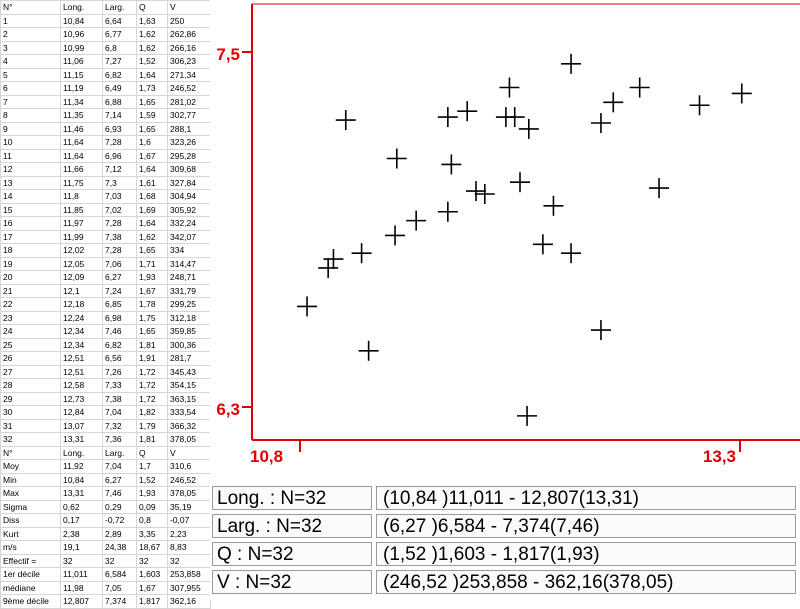 This screenshot has height=609, width=800. Describe the element at coordinates (30, 74) in the screenshot. I see `table-cell: 5` at that location.